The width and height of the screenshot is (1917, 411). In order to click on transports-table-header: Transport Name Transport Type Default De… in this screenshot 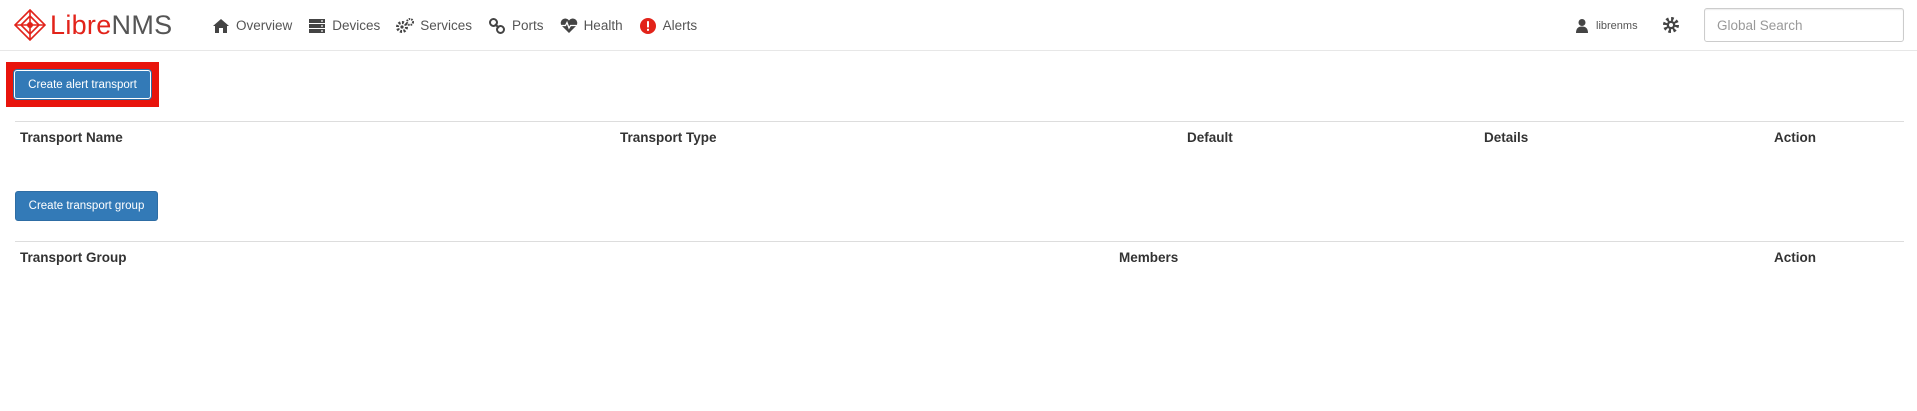, I will do `click(959, 138)`.